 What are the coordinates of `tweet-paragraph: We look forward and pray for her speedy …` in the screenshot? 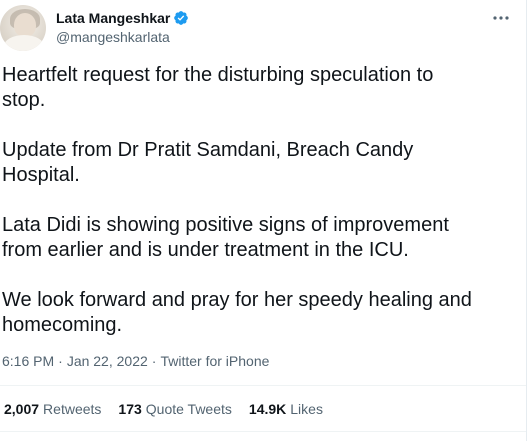 It's located at (237, 312).